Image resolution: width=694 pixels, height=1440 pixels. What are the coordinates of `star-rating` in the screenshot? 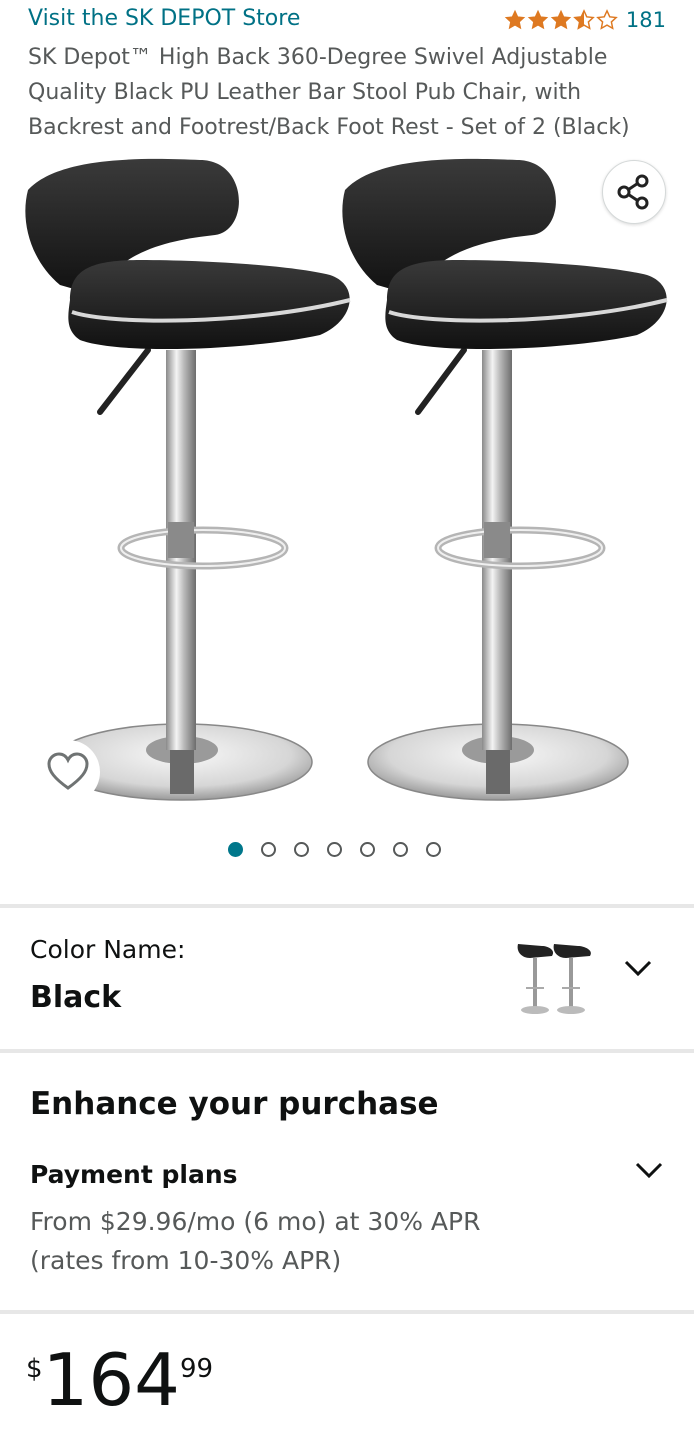 It's located at (561, 20).